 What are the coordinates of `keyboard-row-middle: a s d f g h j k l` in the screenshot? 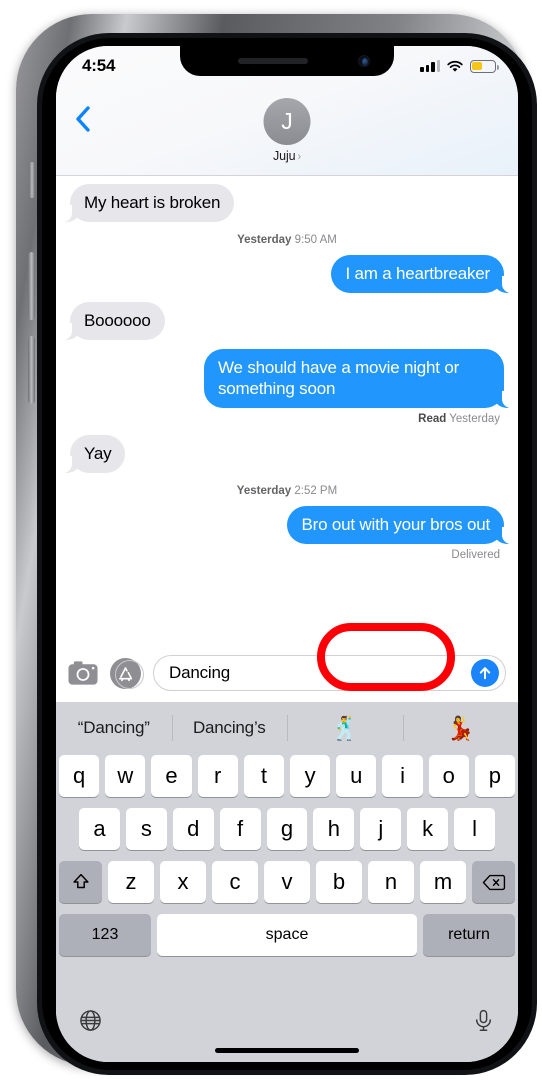 It's located at (287, 829).